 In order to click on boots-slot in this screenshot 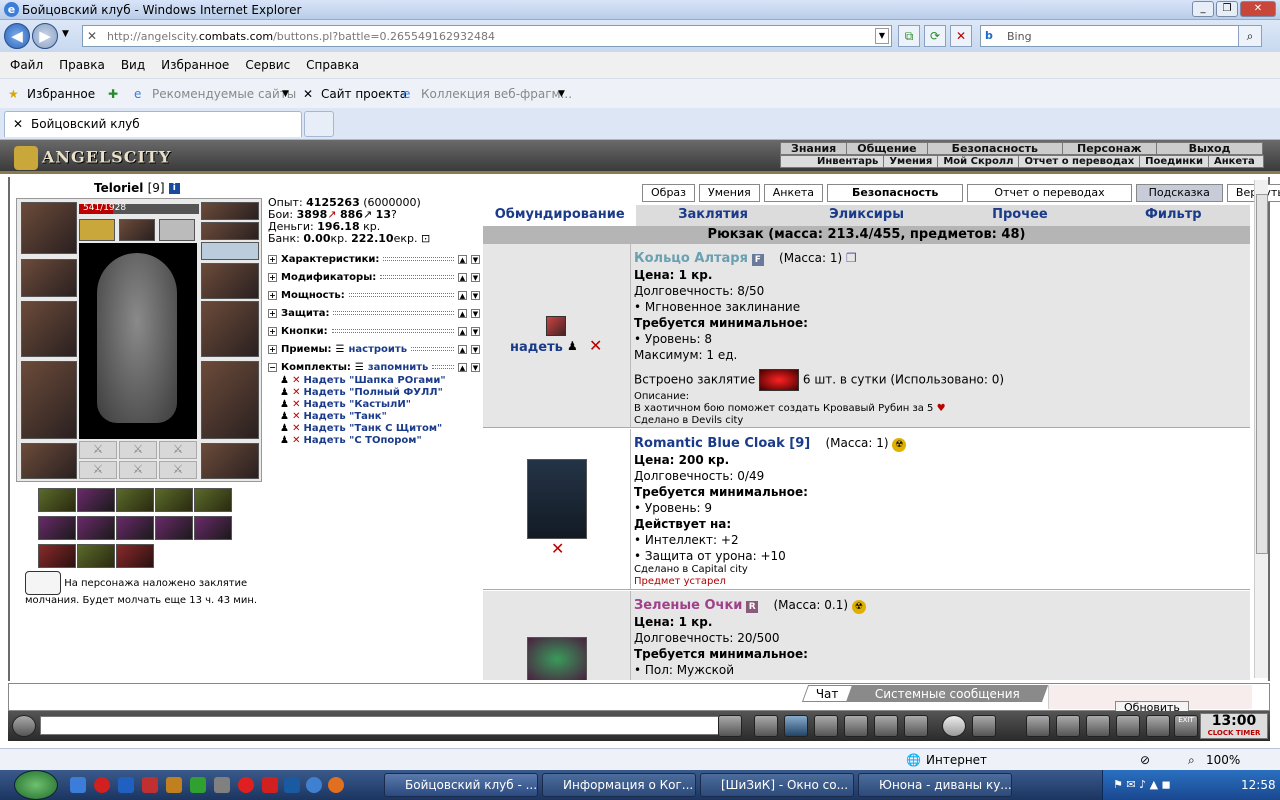, I will do `click(230, 461)`.